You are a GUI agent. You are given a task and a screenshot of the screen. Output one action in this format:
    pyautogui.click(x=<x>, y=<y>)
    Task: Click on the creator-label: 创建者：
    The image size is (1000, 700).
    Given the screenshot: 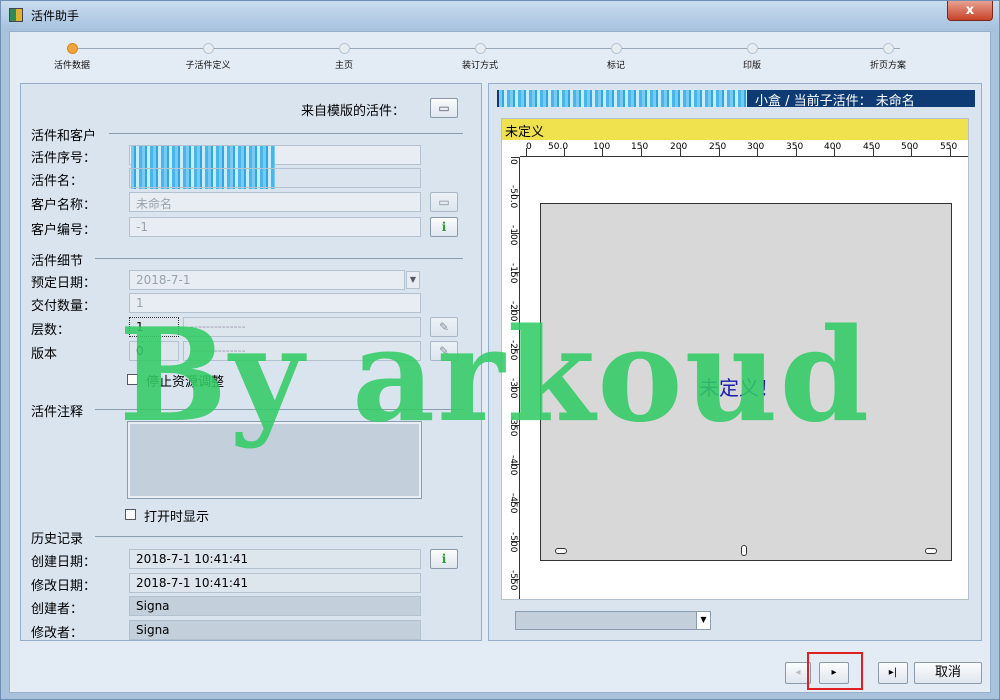 What is the action you would take?
    pyautogui.click(x=57, y=609)
    